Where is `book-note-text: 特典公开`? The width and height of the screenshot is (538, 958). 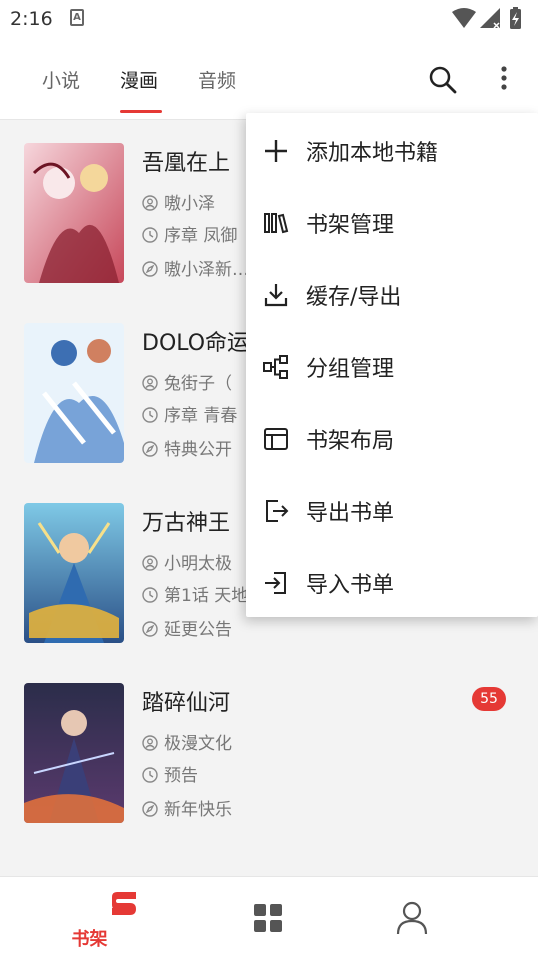
book-note-text: 特典公开 is located at coordinates (198, 450).